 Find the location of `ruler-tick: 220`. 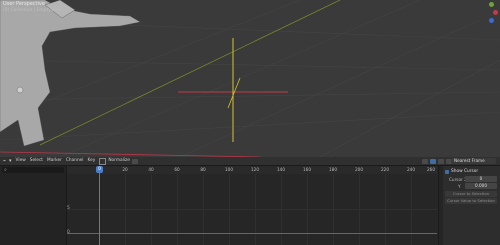

ruler-tick: 220 is located at coordinates (385, 169).